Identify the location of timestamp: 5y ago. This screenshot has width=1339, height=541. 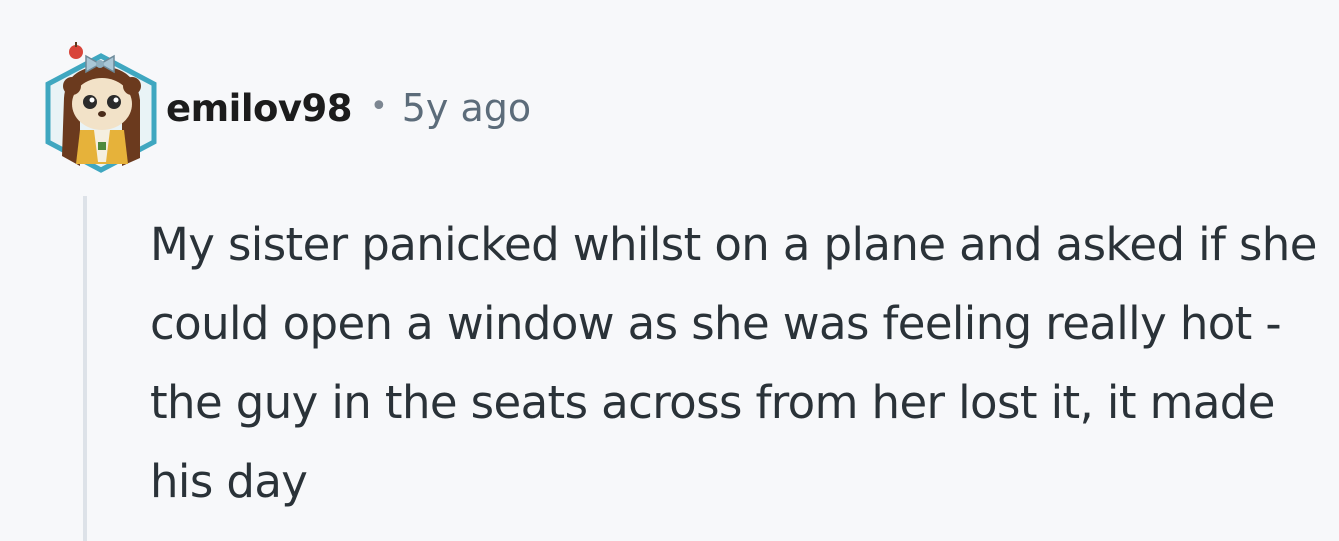
(466, 108).